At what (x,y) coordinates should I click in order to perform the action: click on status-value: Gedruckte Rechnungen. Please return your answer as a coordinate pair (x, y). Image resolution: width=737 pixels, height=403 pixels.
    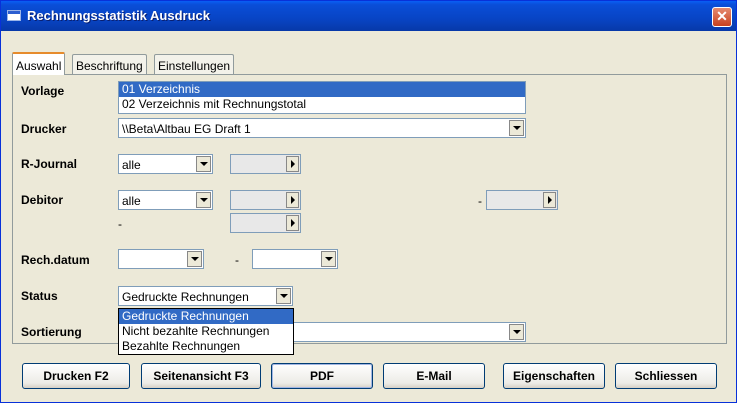
    Looking at the image, I should click on (185, 297).